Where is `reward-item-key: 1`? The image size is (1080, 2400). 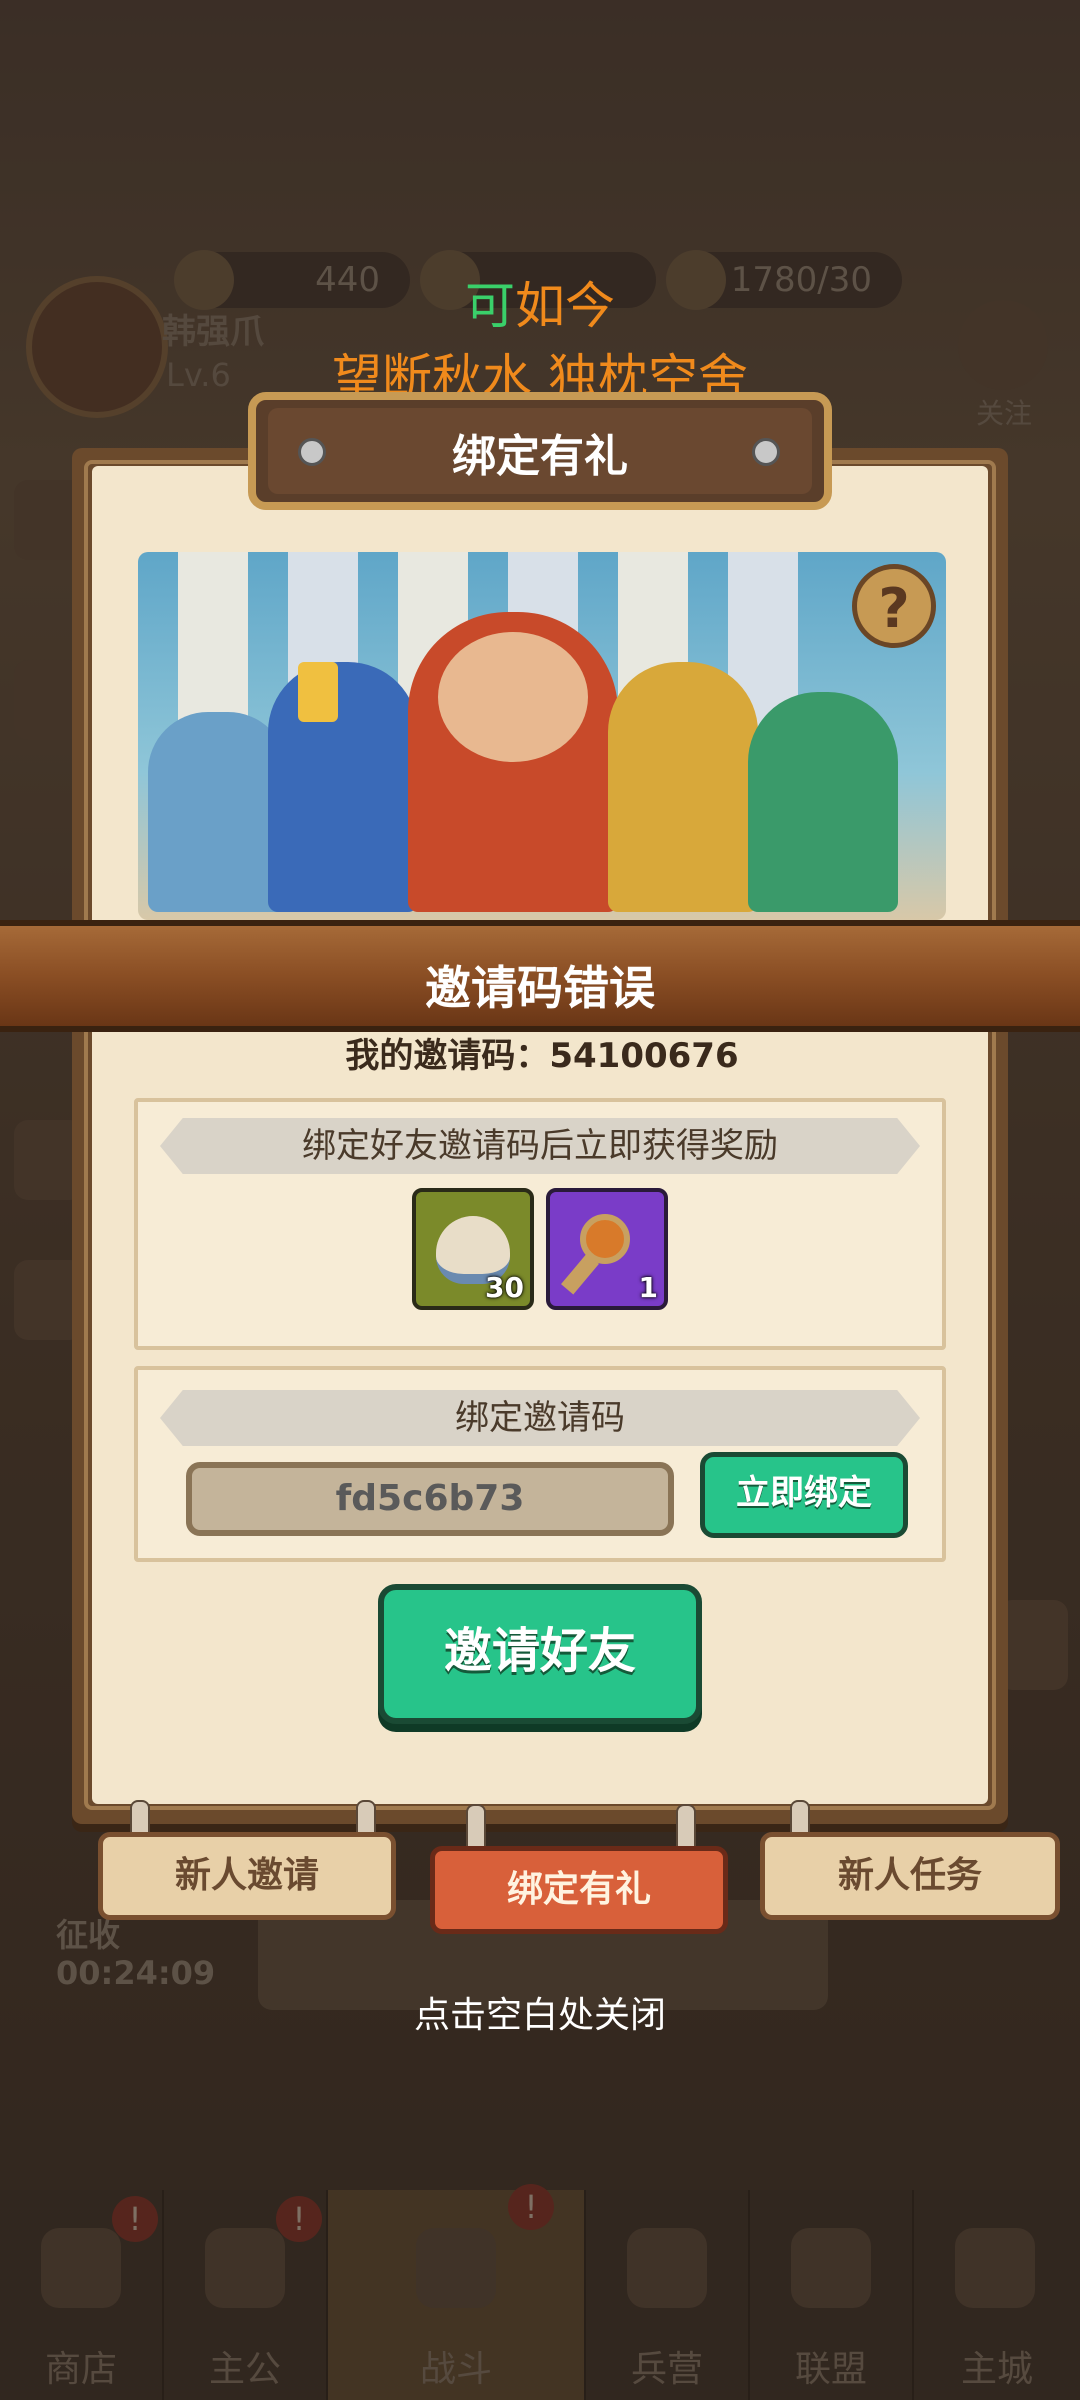
reward-item-key: 1 is located at coordinates (607, 1249).